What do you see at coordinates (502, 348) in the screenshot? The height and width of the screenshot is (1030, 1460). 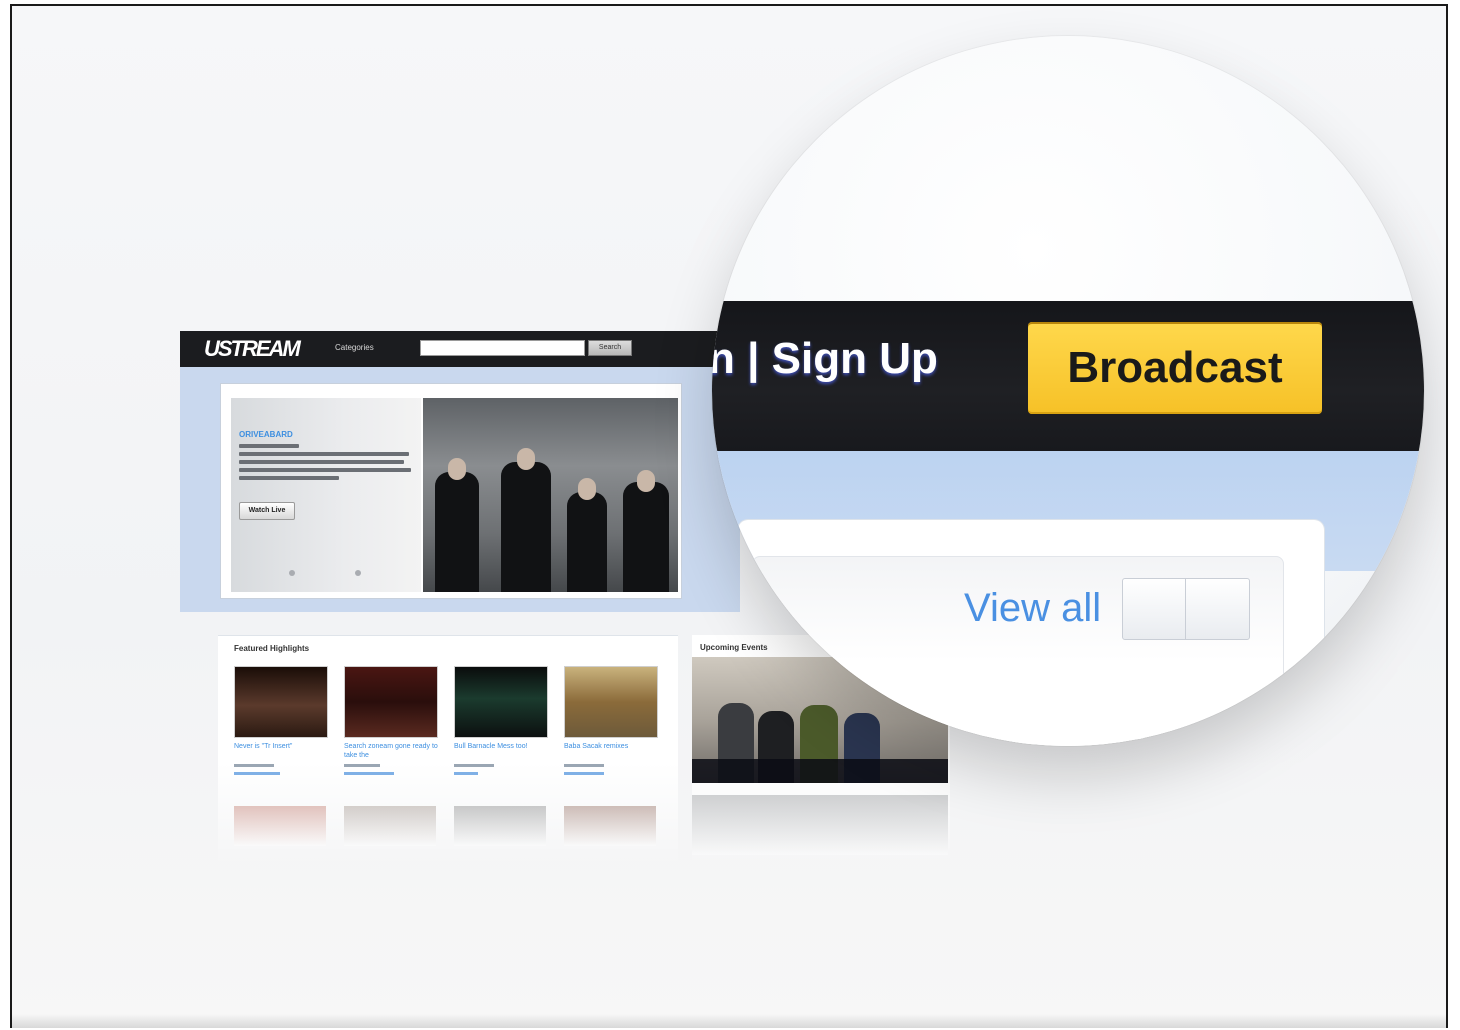 I see `preview-search-input` at bounding box center [502, 348].